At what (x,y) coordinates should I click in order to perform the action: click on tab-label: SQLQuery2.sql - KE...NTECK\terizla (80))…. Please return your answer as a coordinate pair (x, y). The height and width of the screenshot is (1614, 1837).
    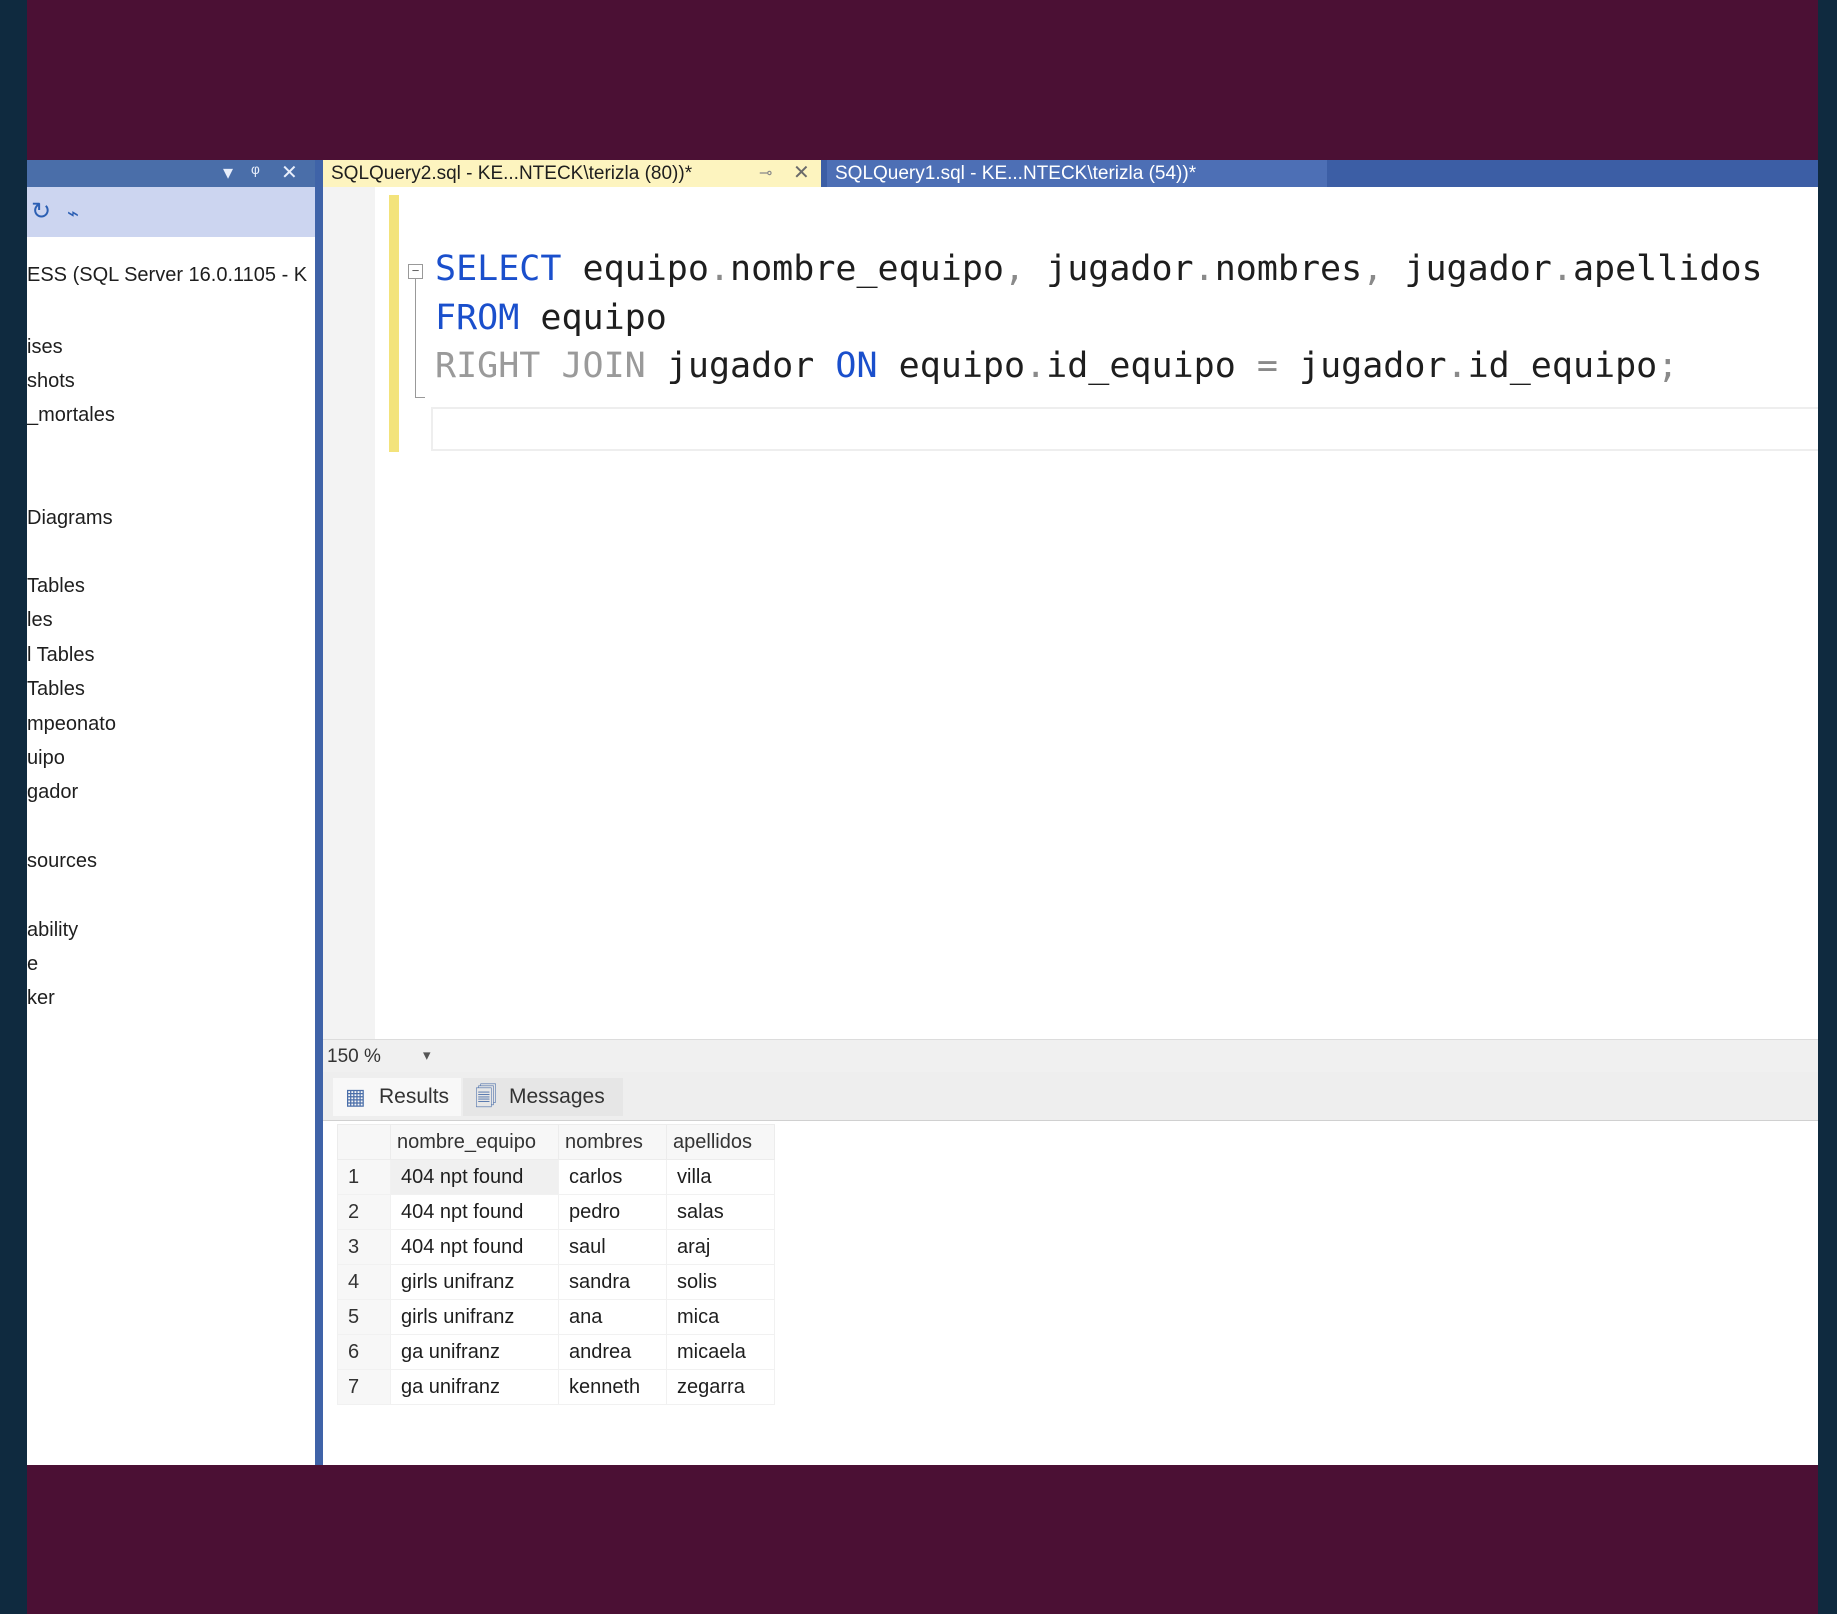
    Looking at the image, I should click on (512, 173).